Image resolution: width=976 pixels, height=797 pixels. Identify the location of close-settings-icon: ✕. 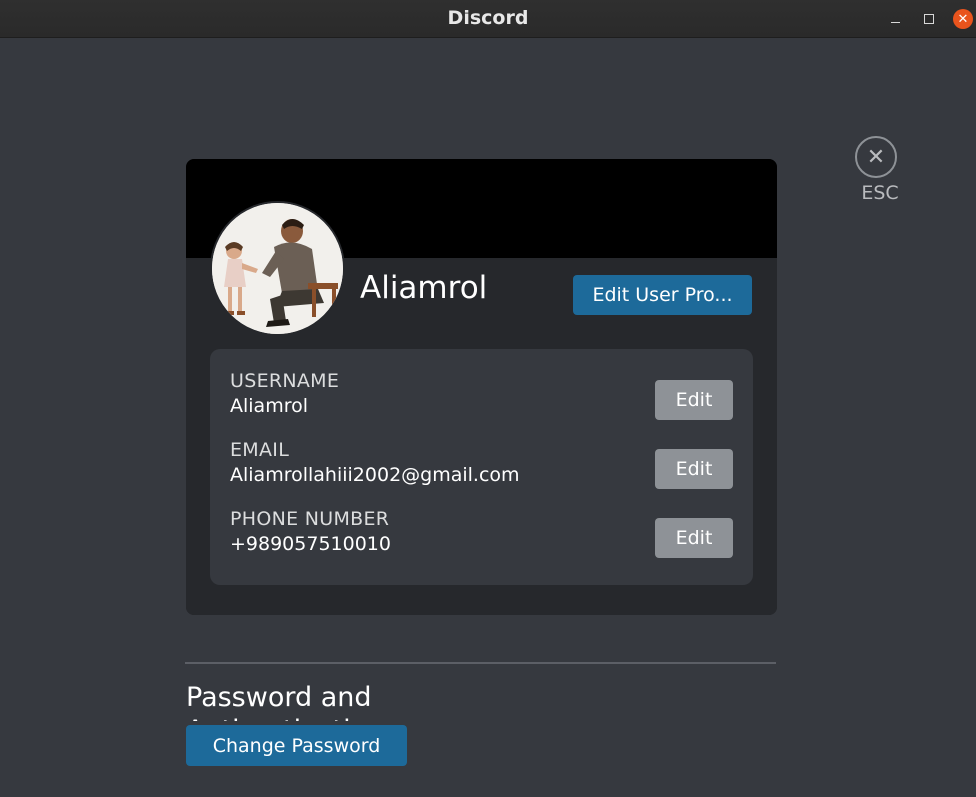
(876, 157).